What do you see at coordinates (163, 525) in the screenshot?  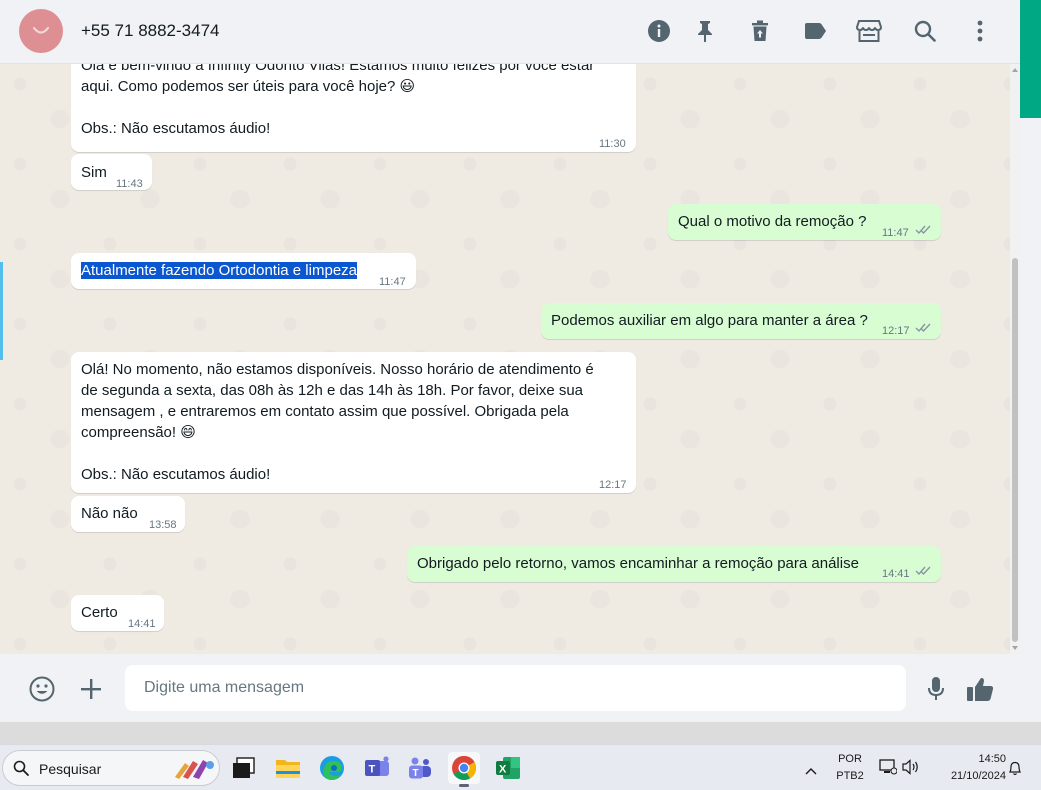 I see `message-time: 13:58` at bounding box center [163, 525].